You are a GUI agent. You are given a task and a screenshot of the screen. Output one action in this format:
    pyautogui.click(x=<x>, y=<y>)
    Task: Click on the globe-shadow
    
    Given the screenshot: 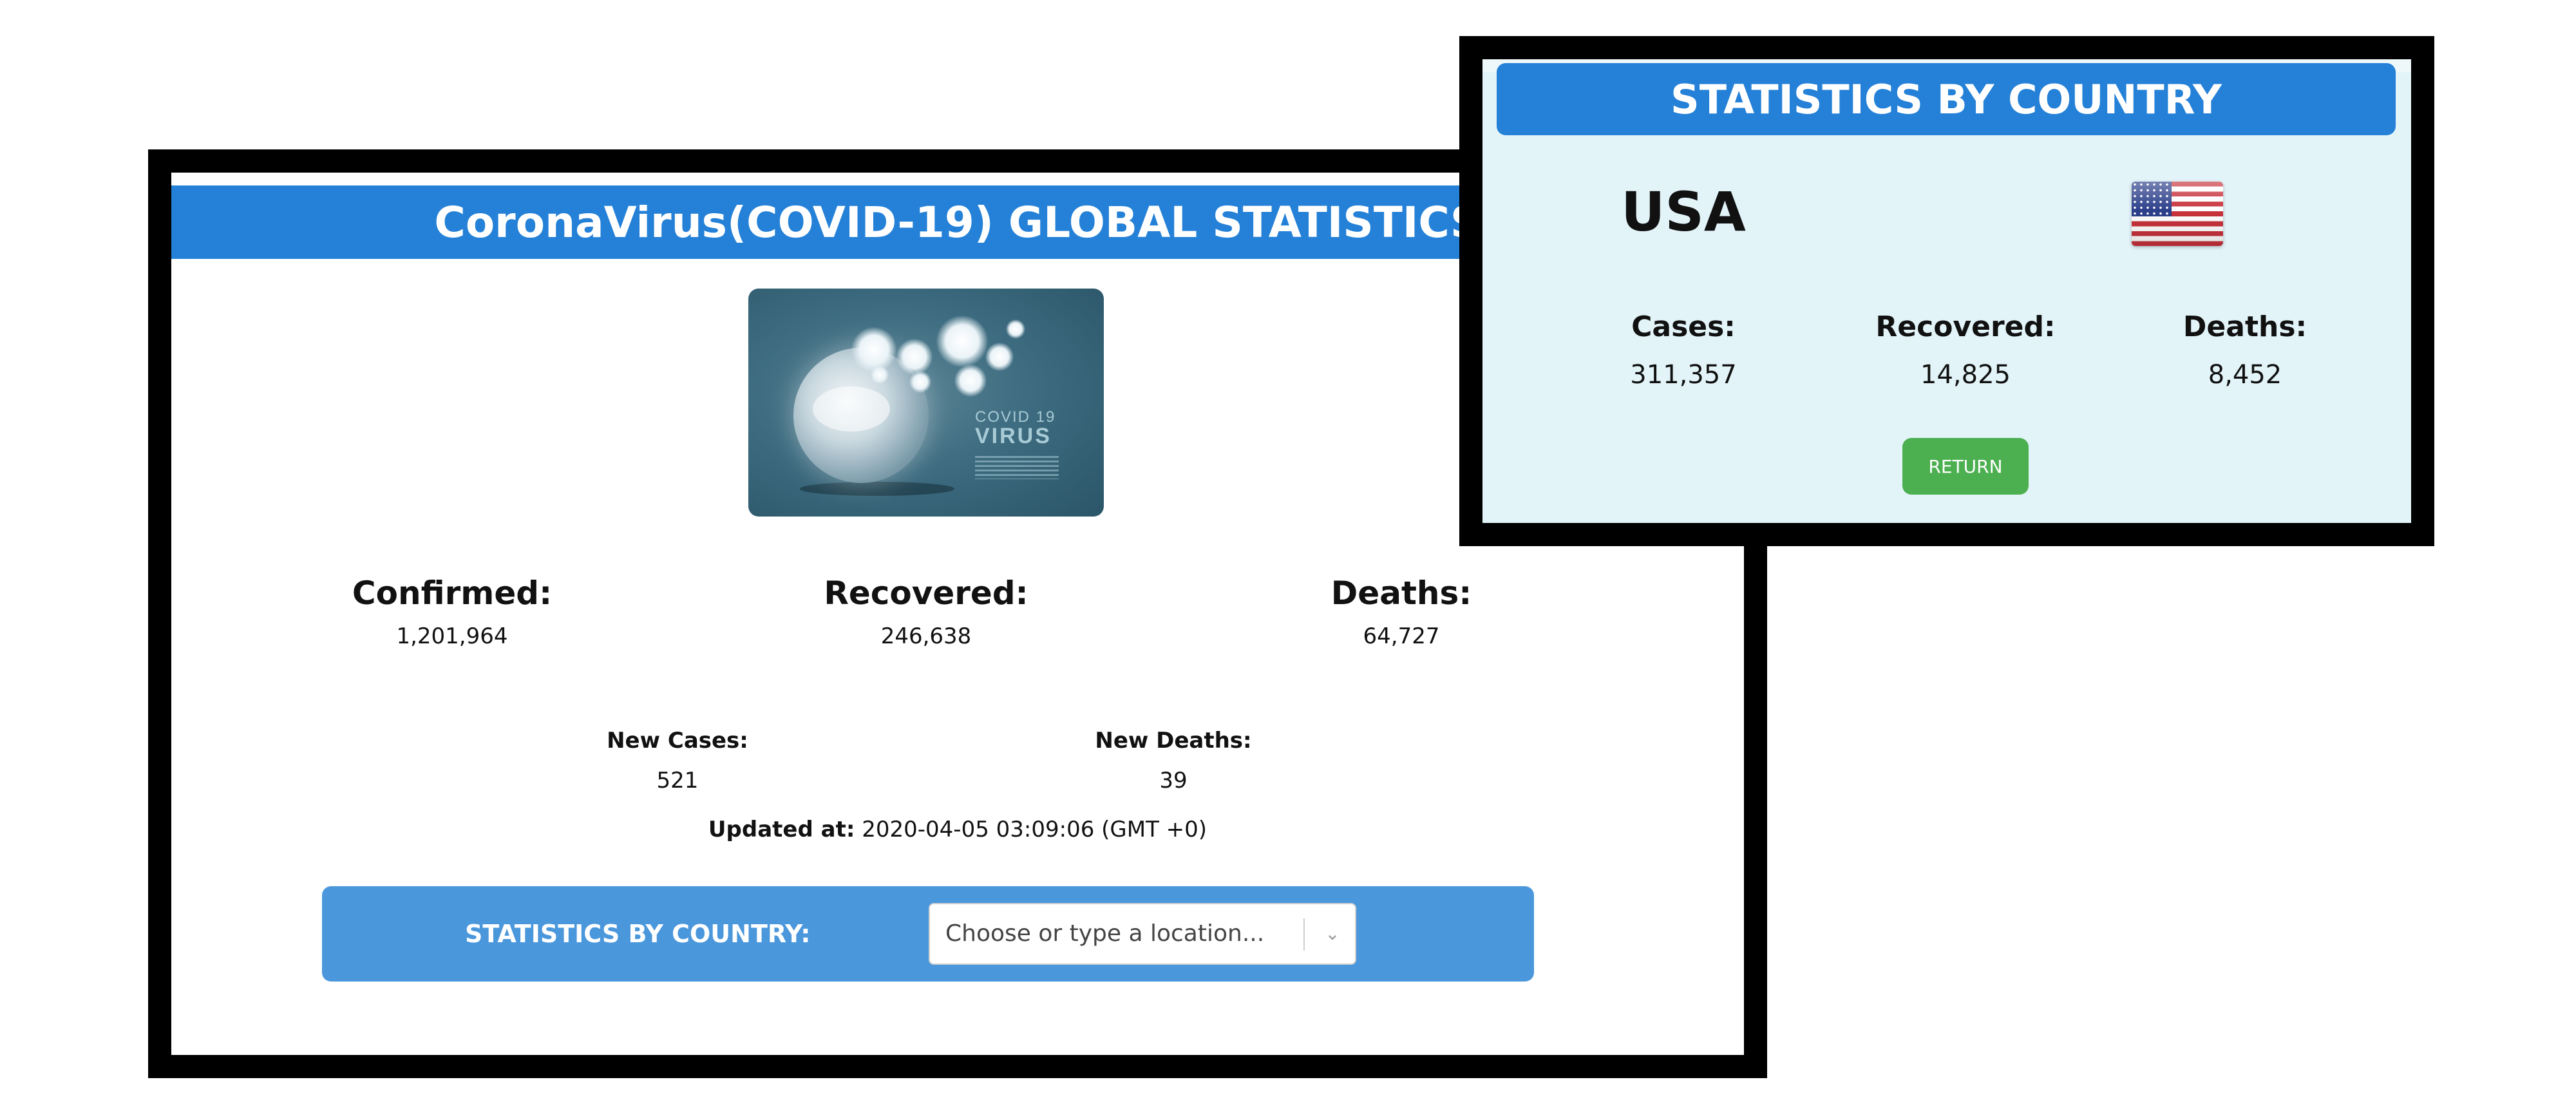 What is the action you would take?
    pyautogui.click(x=877, y=489)
    